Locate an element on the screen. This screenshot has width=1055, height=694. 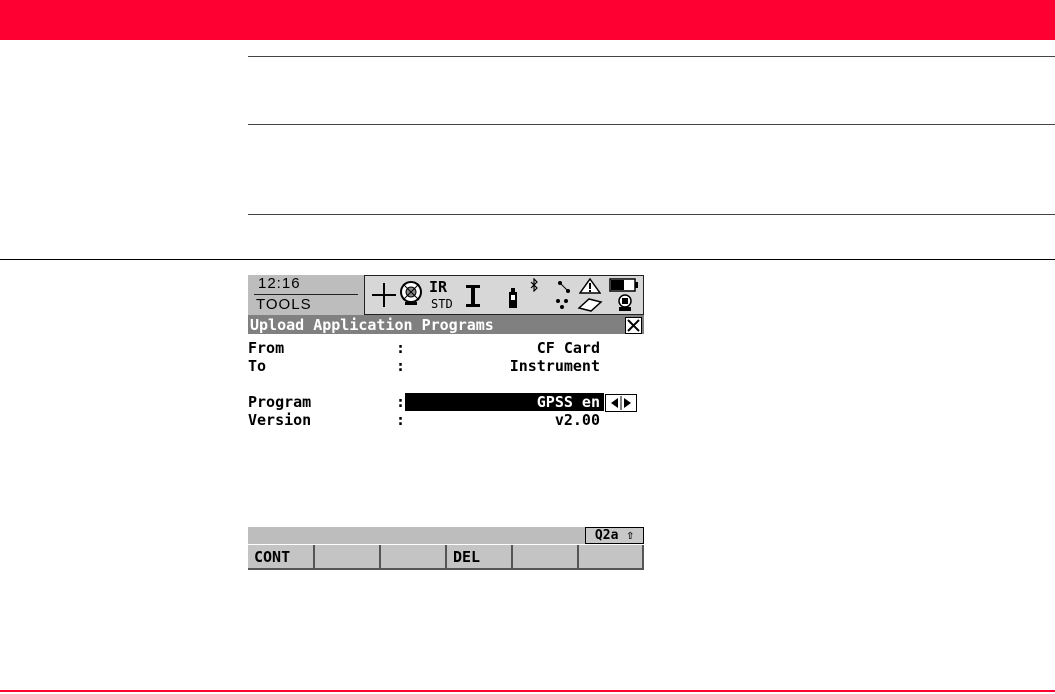
field-value: v2.00 is located at coordinates (577, 420).